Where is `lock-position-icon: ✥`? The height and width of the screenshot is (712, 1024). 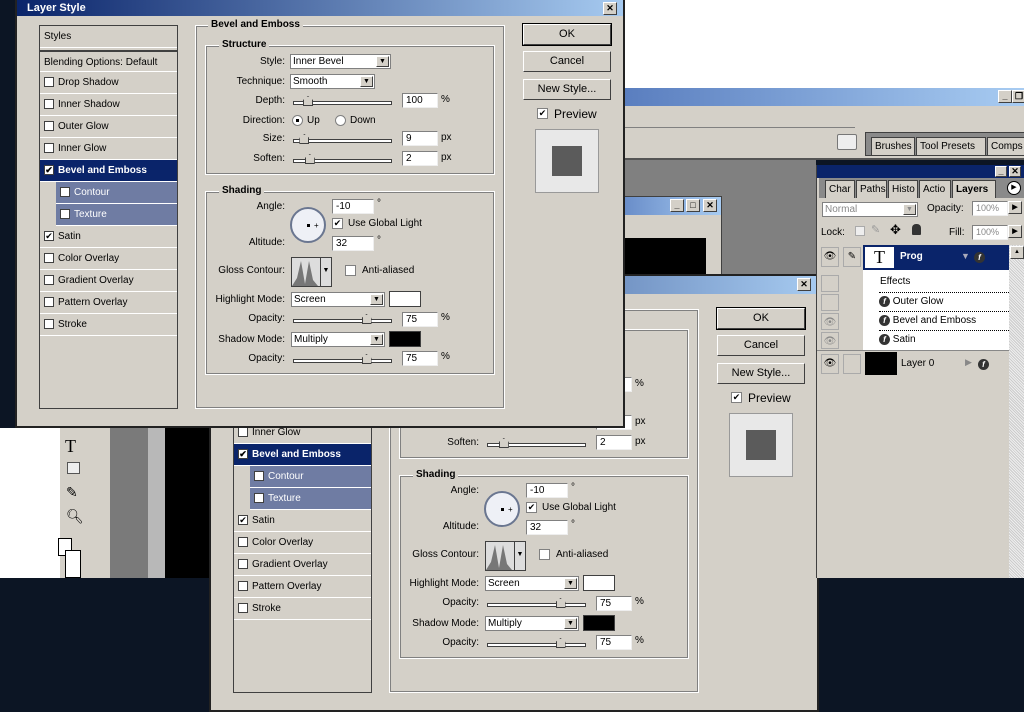
lock-position-icon: ✥ is located at coordinates (895, 230).